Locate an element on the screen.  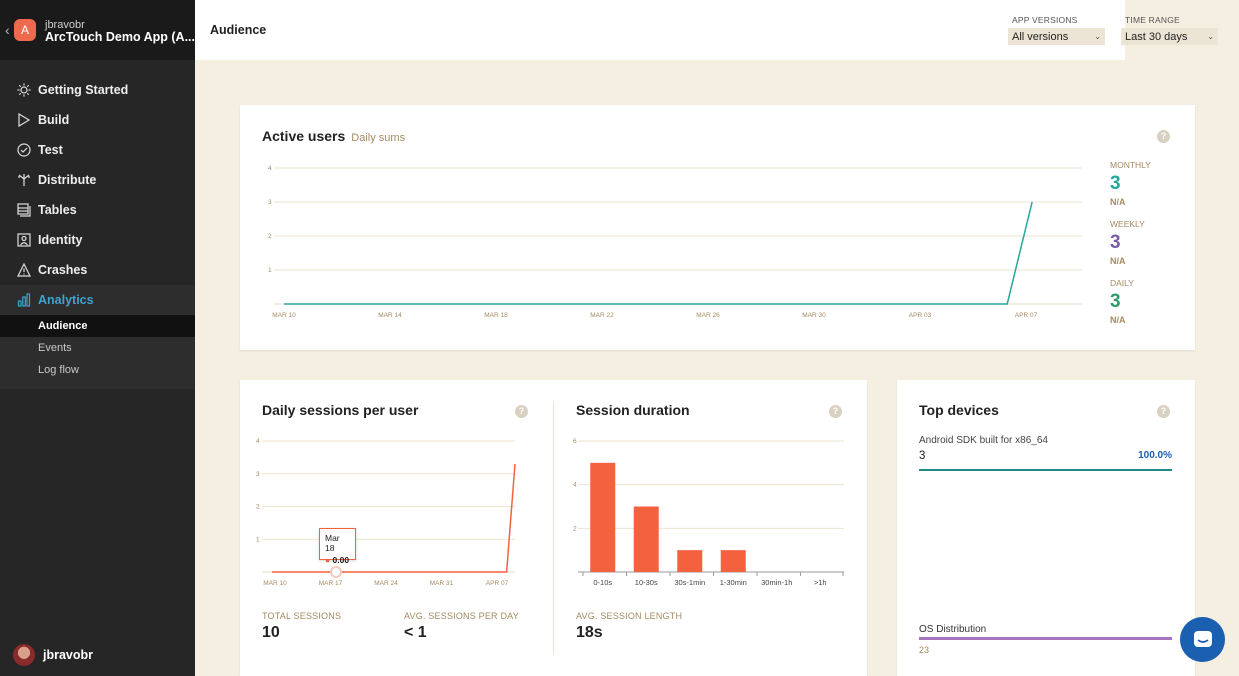
sun-icon is located at coordinates (24, 90).